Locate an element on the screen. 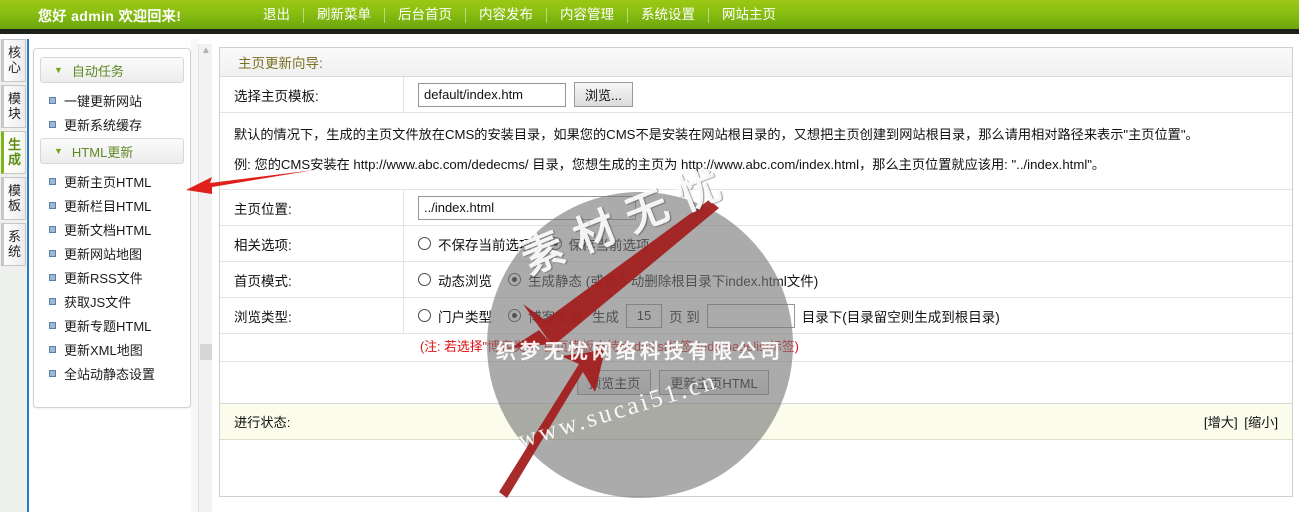  nav-item-4: 内容管理 is located at coordinates (587, 15).